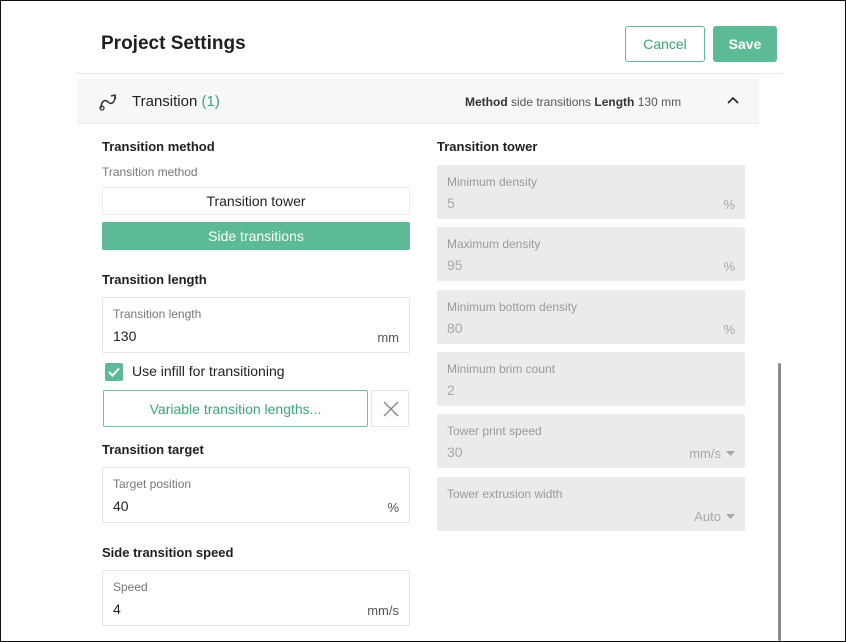  Describe the element at coordinates (154, 279) in the screenshot. I see `transition-length-heading: Transition length` at that location.